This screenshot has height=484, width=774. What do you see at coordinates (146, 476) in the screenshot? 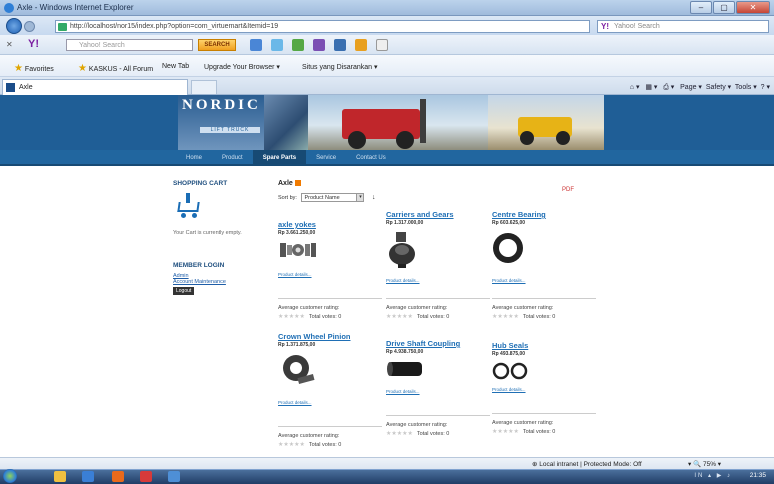
I see `app2-taskbar-icon` at bounding box center [146, 476].